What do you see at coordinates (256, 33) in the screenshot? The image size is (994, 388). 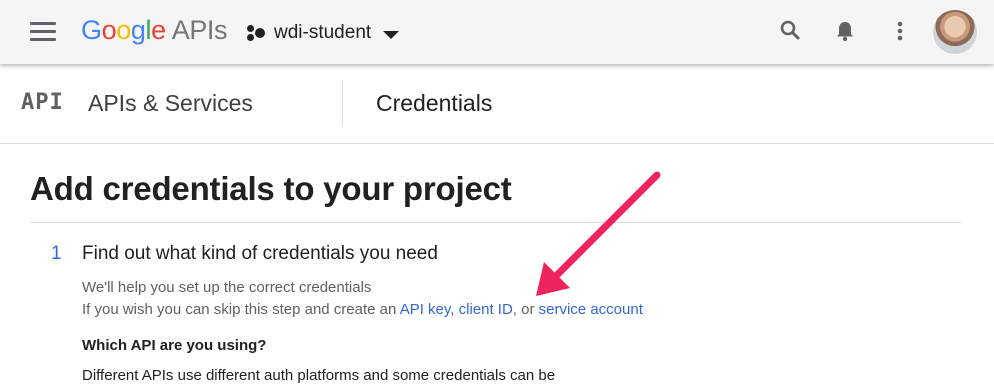 I see `project-dots-icon` at bounding box center [256, 33].